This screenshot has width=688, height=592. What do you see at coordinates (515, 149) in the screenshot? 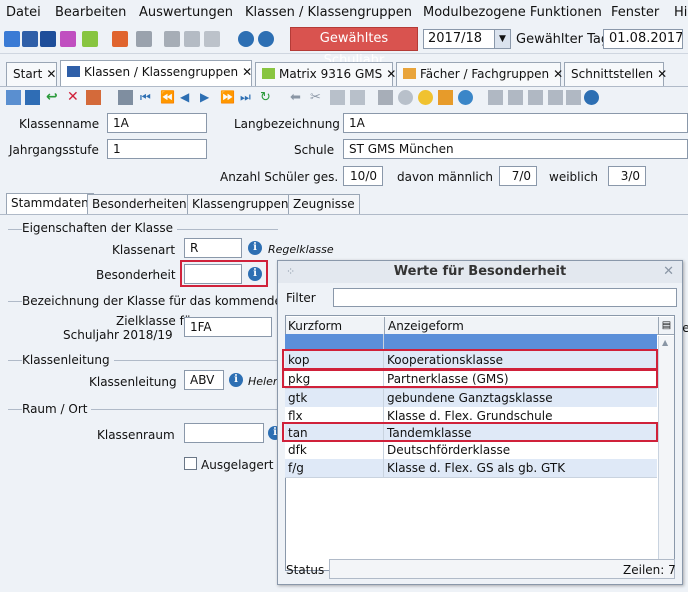
I see `schule-field: ST GMS München` at bounding box center [515, 149].